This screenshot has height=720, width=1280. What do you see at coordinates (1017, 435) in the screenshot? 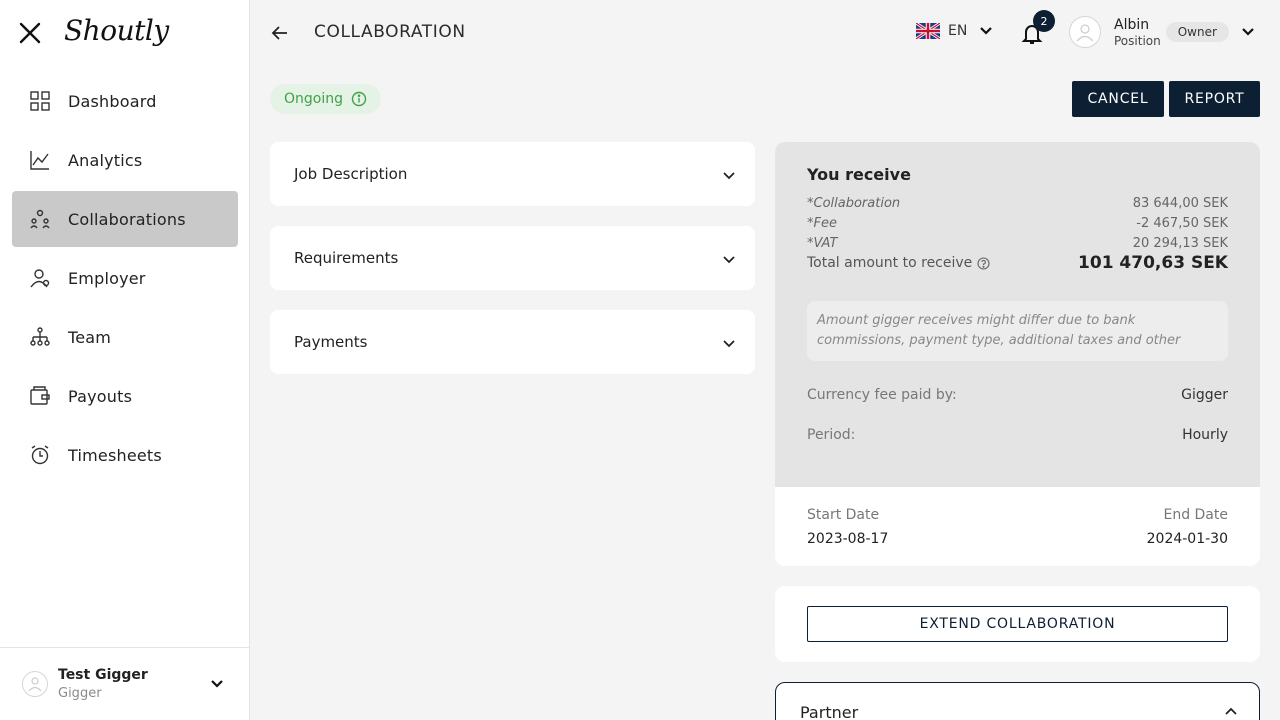
I see `period-row: Period: Hourly` at bounding box center [1017, 435].